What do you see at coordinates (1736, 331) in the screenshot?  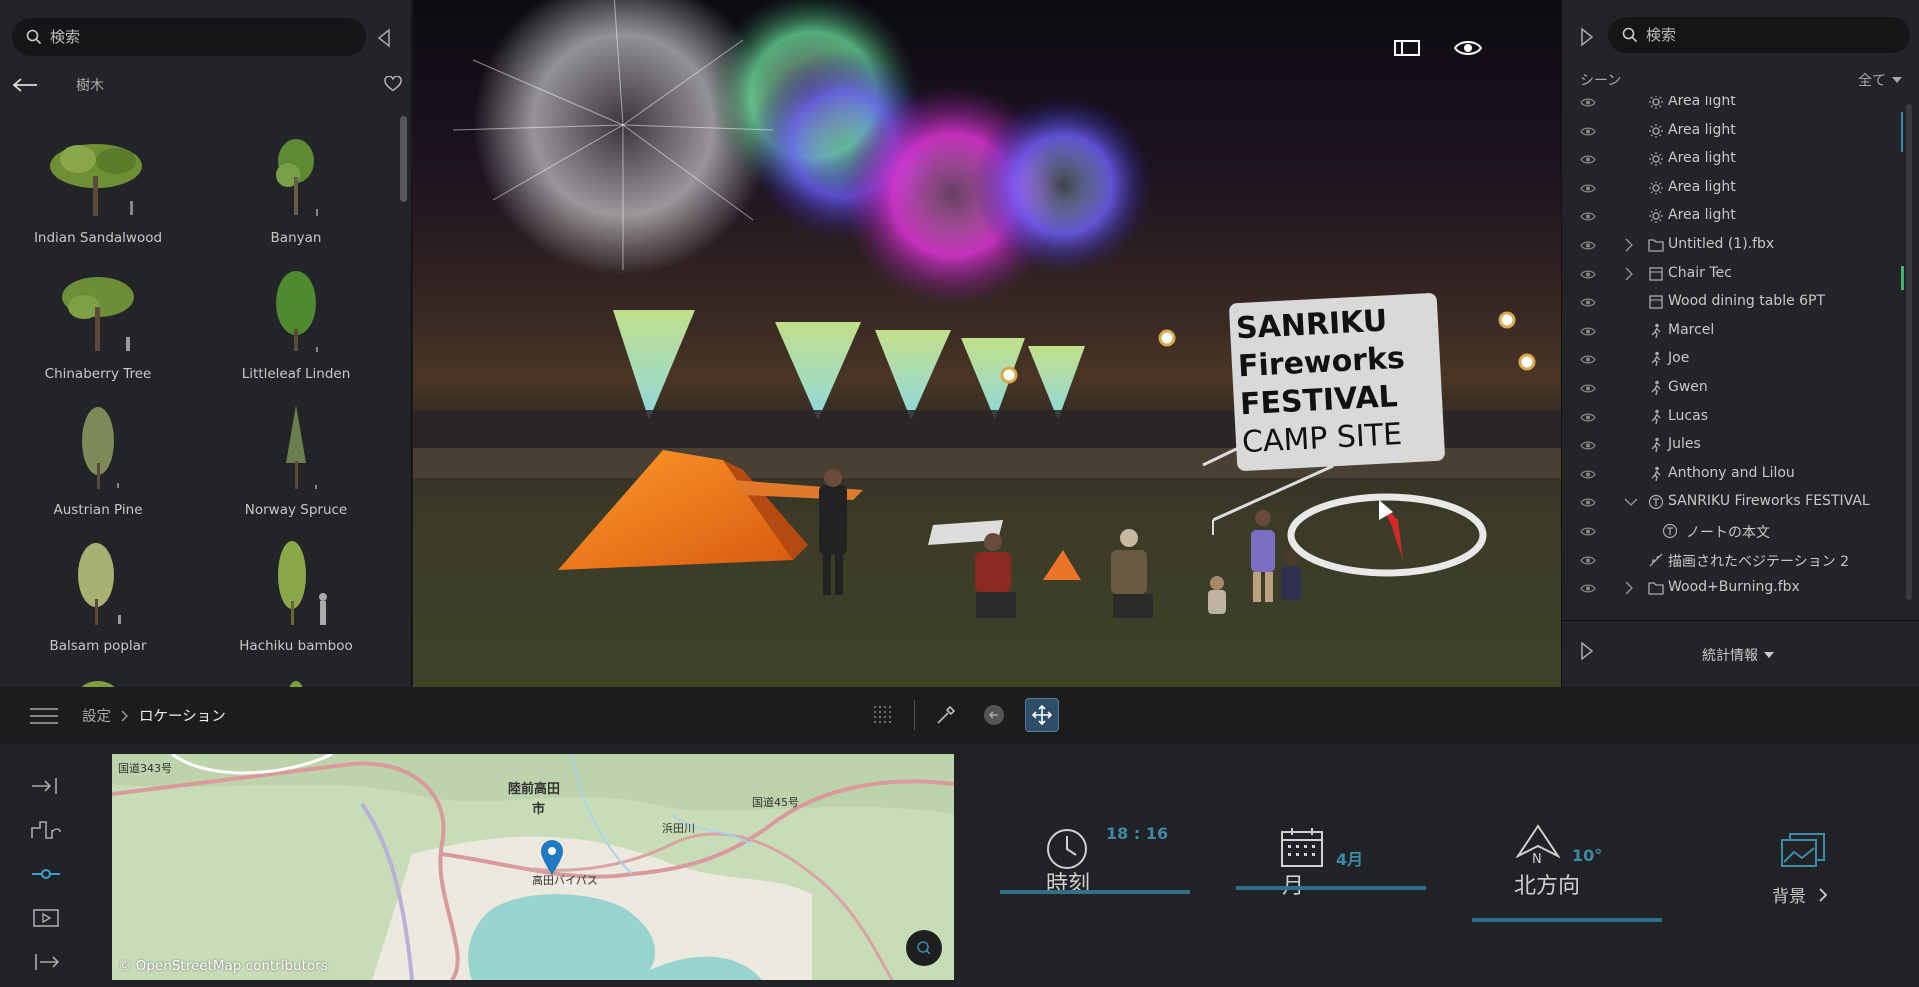 I see `scene-tree-row: Marcel` at bounding box center [1736, 331].